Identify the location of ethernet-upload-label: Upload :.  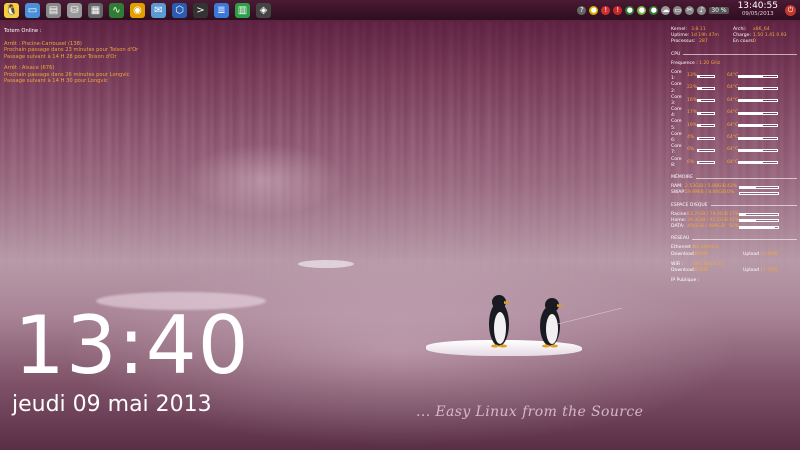
(753, 254).